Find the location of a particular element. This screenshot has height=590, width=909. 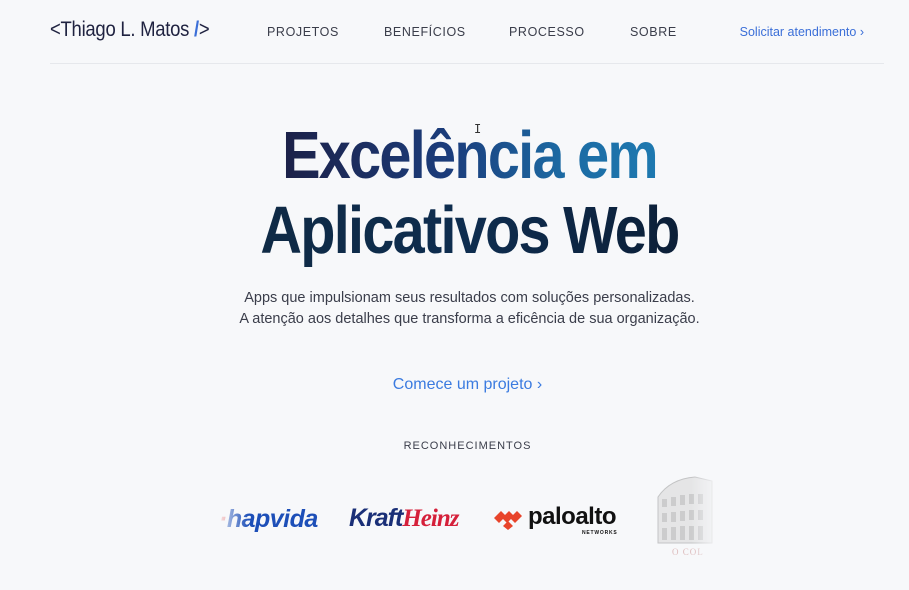

logo-open-bracket: < is located at coordinates (55, 29).